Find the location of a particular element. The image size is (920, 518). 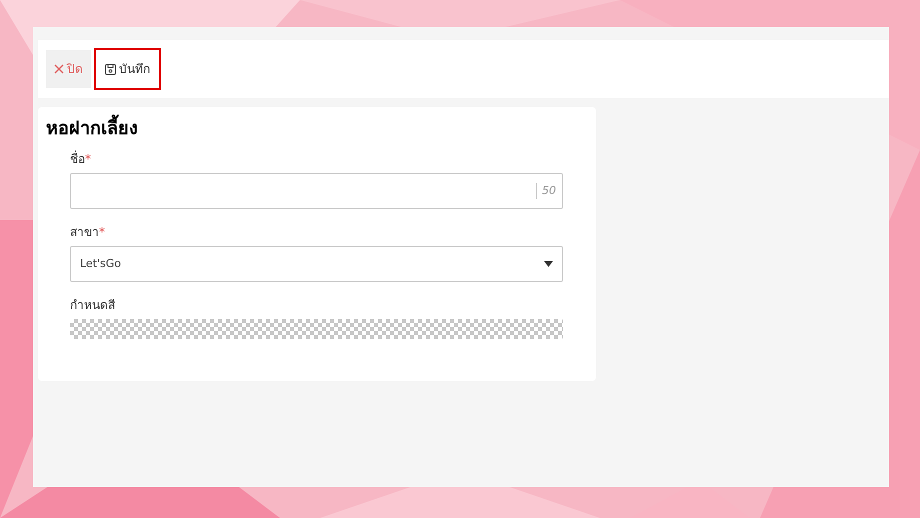

caret-icon is located at coordinates (548, 264).